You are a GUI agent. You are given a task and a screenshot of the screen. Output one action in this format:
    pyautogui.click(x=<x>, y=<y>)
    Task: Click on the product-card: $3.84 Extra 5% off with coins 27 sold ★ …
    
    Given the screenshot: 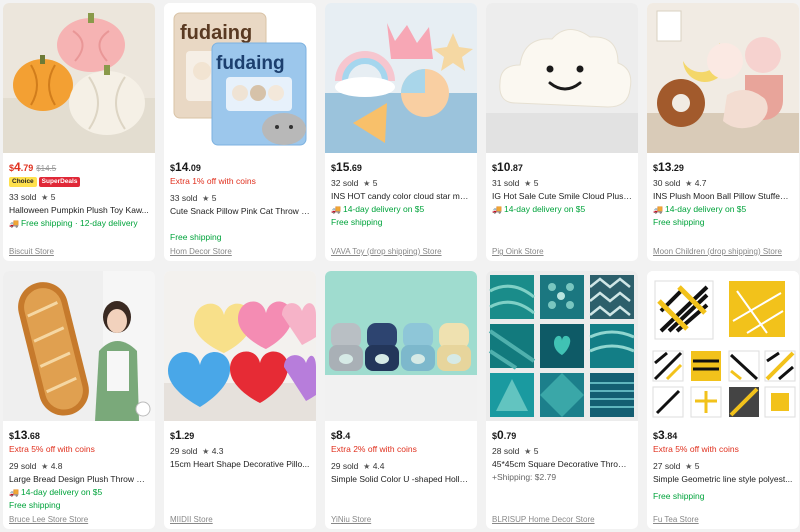 What is the action you would take?
    pyautogui.click(x=723, y=400)
    